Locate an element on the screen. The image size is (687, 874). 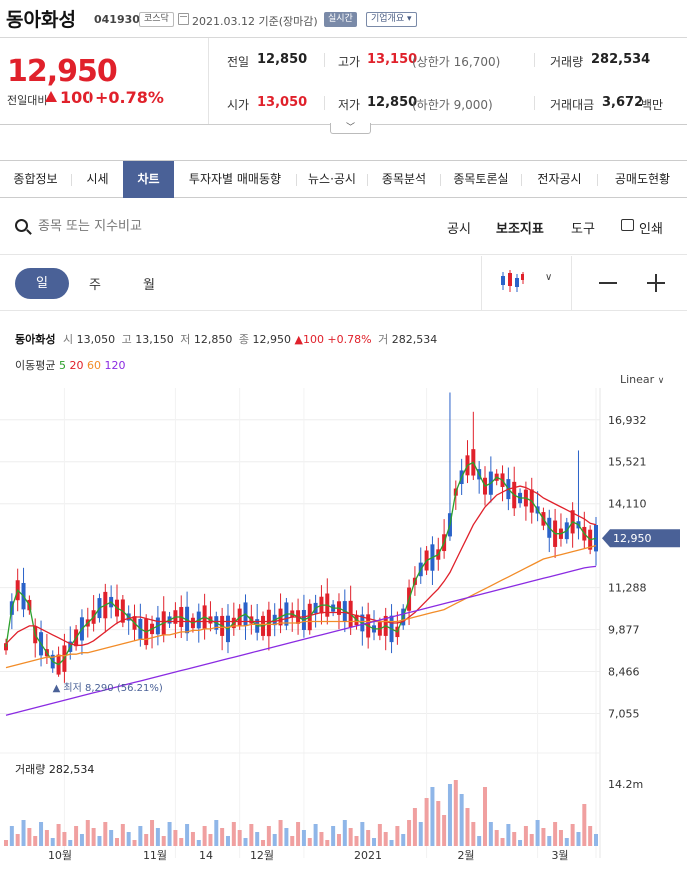
print-icon is located at coordinates (627, 225).